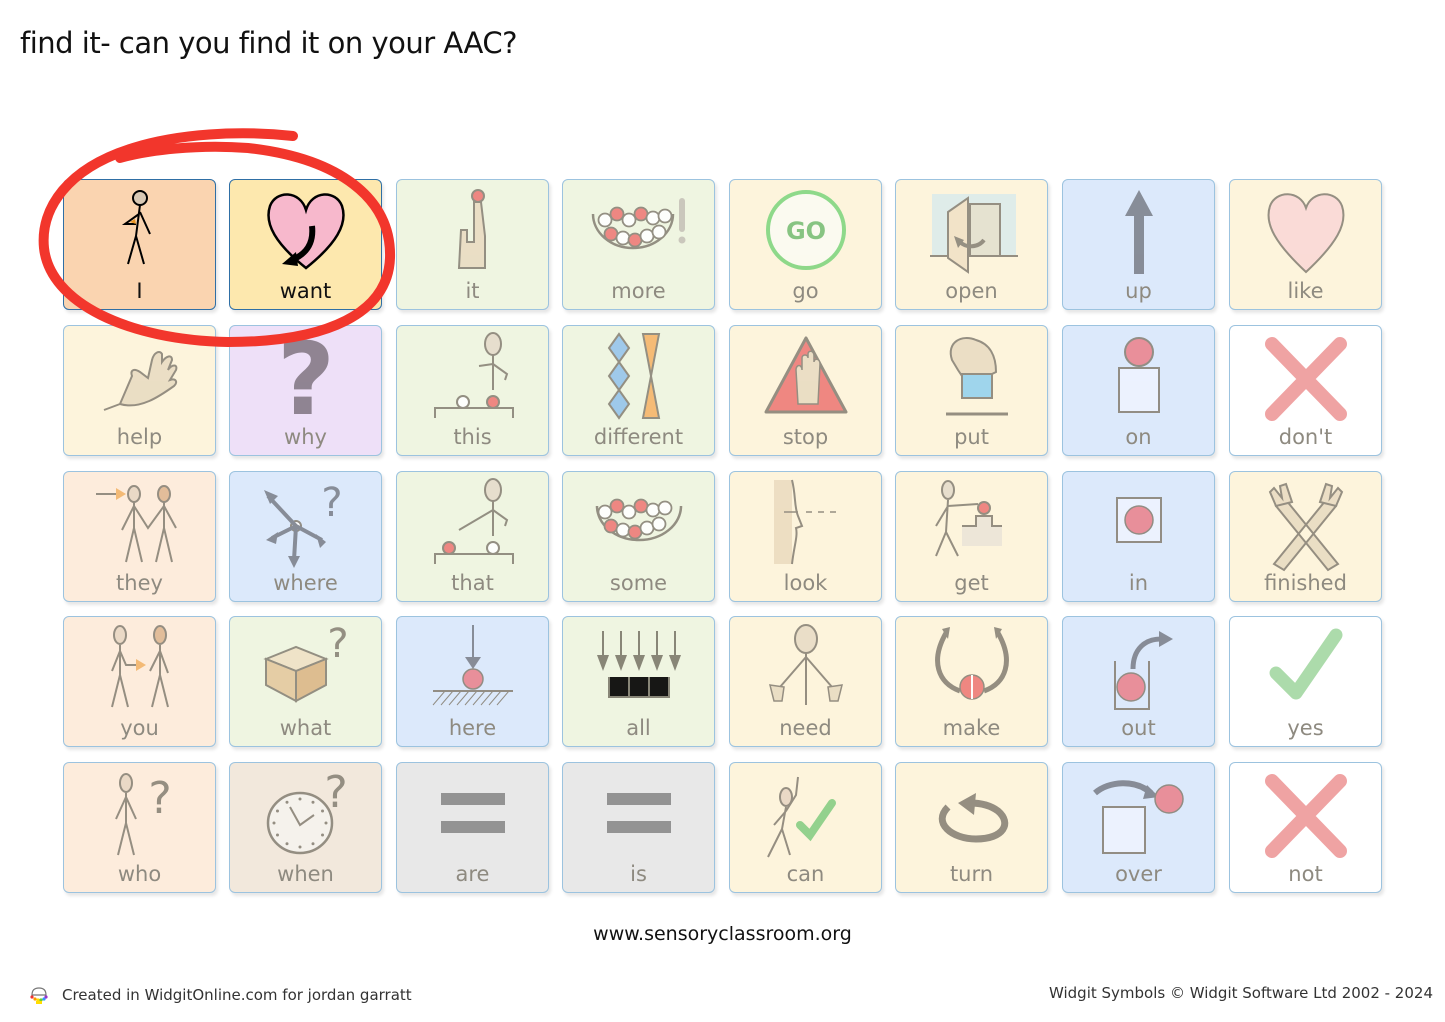 The width and height of the screenshot is (1445, 1022). What do you see at coordinates (805, 437) in the screenshot?
I see `symbol-label: stop` at bounding box center [805, 437].